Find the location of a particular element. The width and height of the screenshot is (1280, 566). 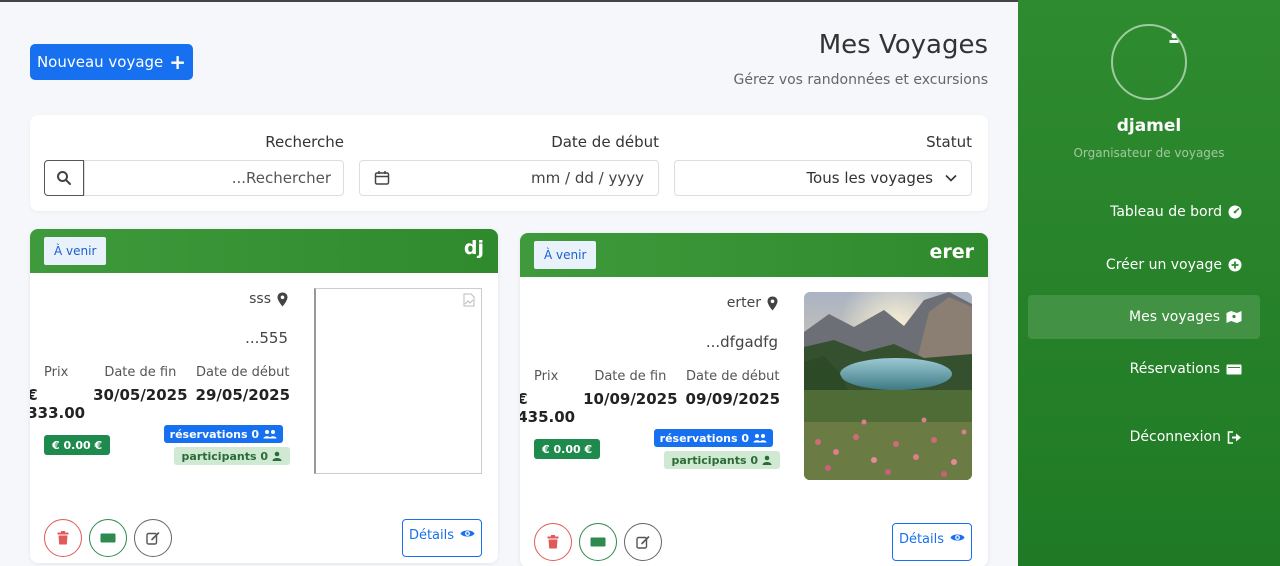

user-avatar-icon is located at coordinates (1174, 38).